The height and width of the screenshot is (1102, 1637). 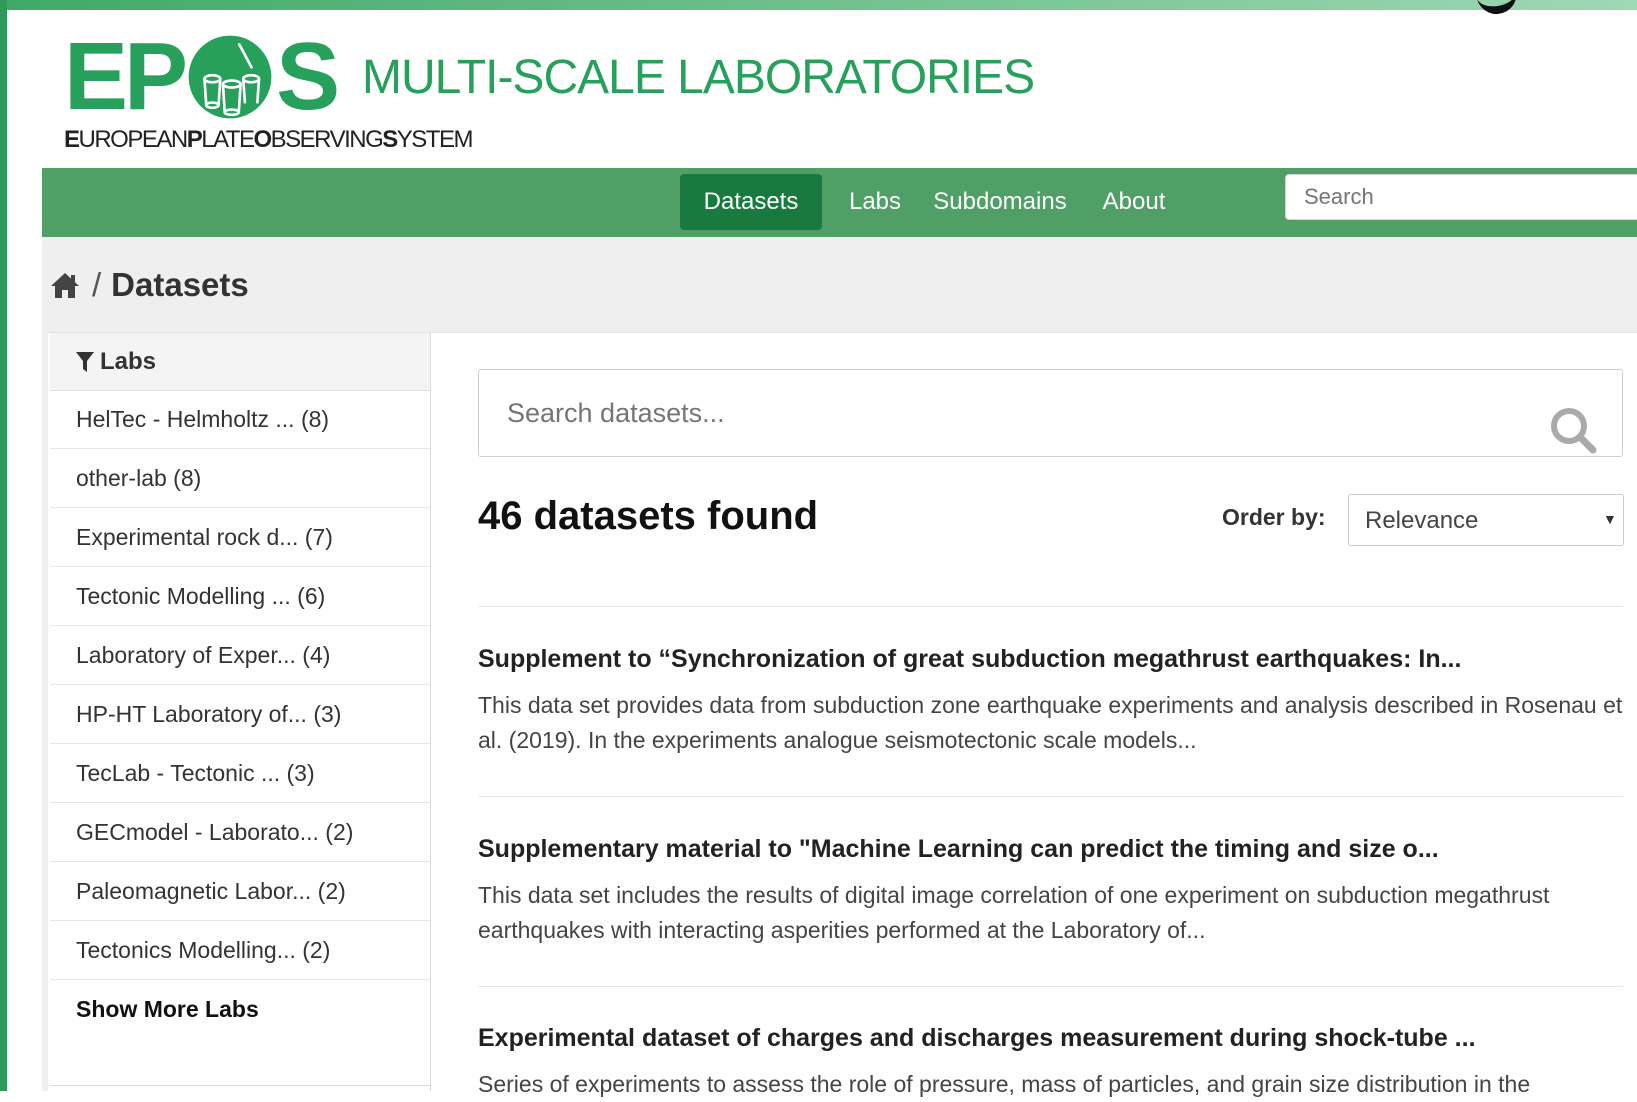 What do you see at coordinates (96, 76) in the screenshot?
I see `logo-letter-e: E` at bounding box center [96, 76].